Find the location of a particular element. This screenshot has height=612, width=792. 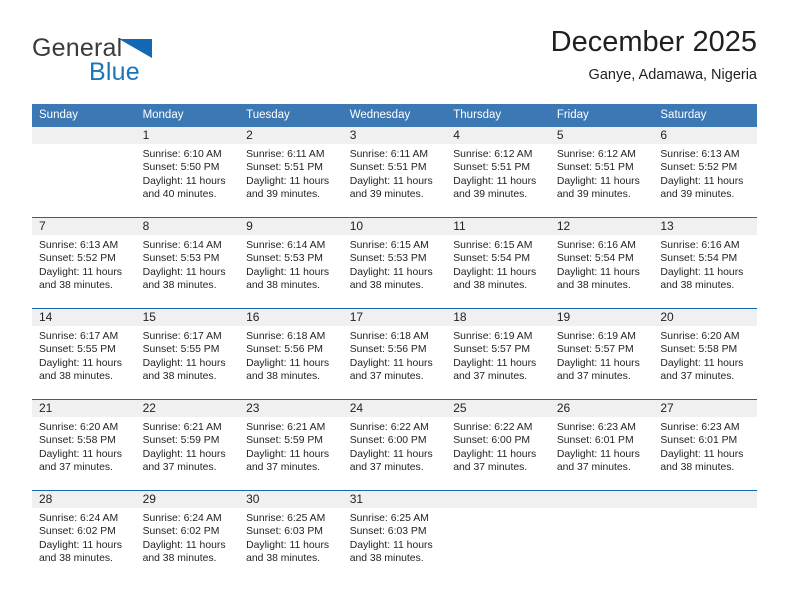

day-number: 14 is located at coordinates (84, 317).